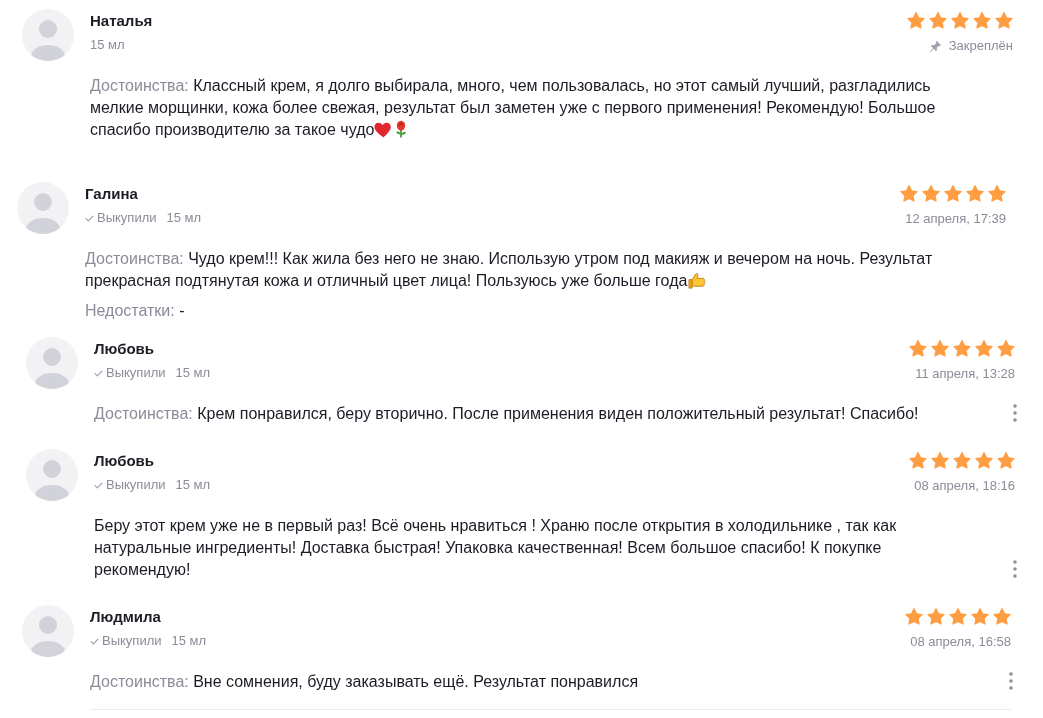  What do you see at coordinates (365, 682) in the screenshot?
I see `review-text: Достоинства: Вне сомнения, буду заказывать ещё. Результат понравился` at bounding box center [365, 682].